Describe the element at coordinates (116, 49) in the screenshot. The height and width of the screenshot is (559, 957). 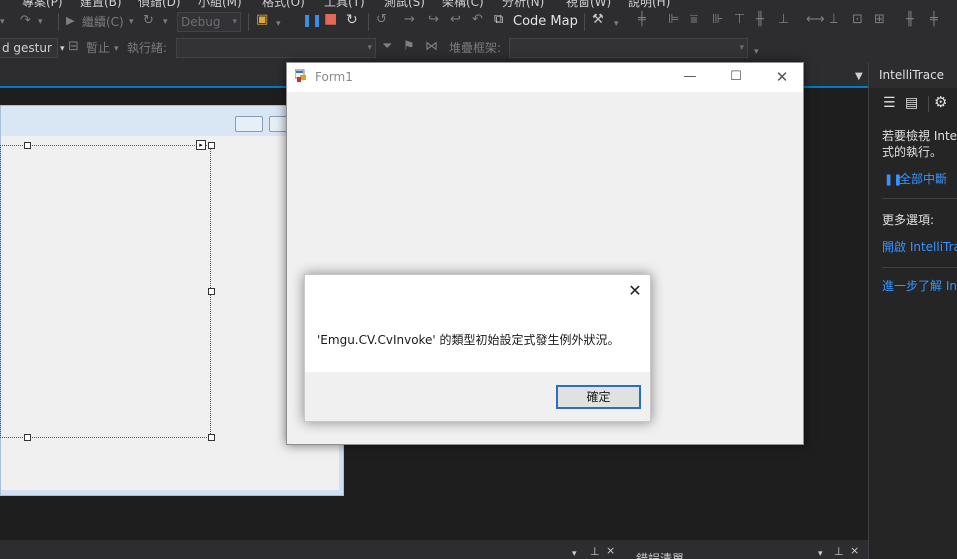
I see `suspend-dropdown-icon: ▾` at that location.